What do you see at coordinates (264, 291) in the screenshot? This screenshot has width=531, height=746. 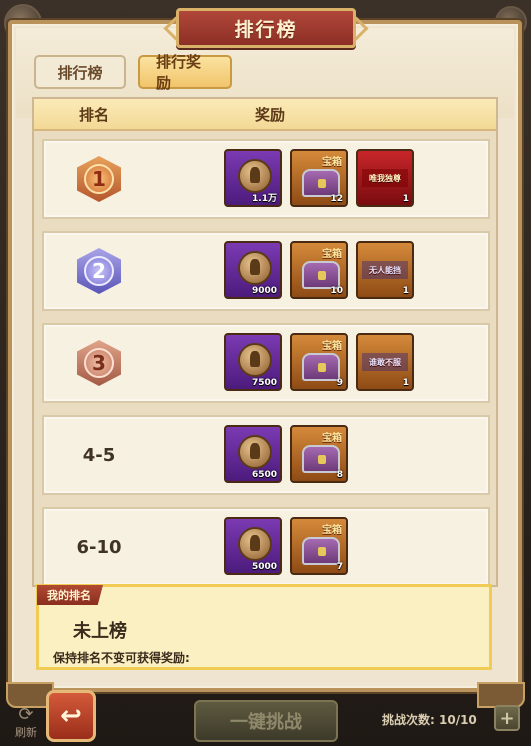 I see `item-count: 9000` at bounding box center [264, 291].